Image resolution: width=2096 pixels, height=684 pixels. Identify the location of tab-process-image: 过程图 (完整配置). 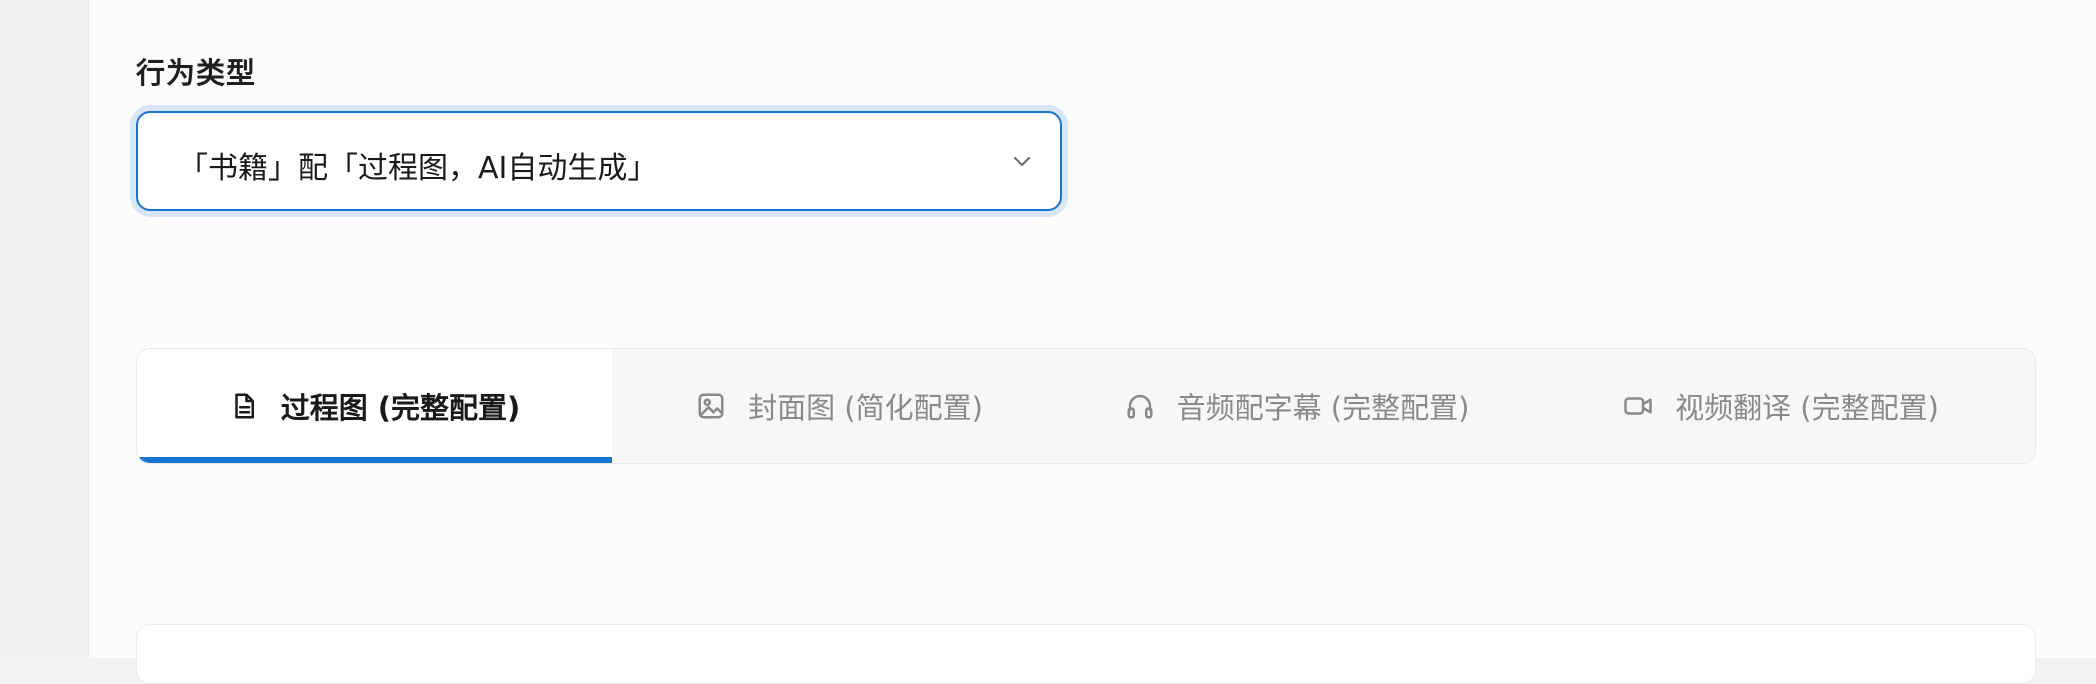
(374, 406).